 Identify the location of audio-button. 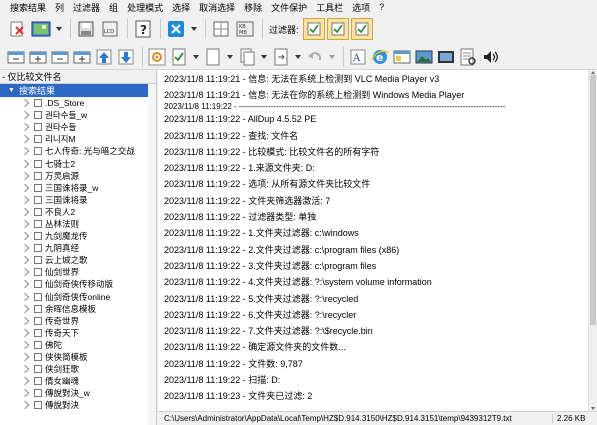
(490, 57).